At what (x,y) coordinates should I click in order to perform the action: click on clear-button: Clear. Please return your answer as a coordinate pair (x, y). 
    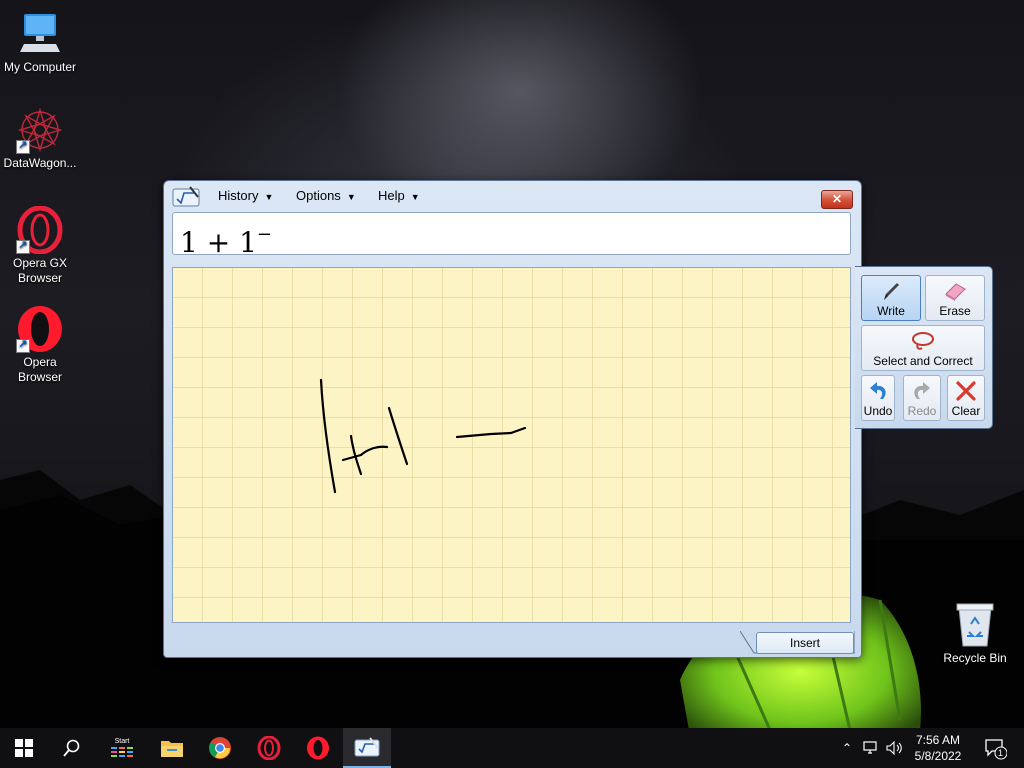
    Looking at the image, I should click on (966, 398).